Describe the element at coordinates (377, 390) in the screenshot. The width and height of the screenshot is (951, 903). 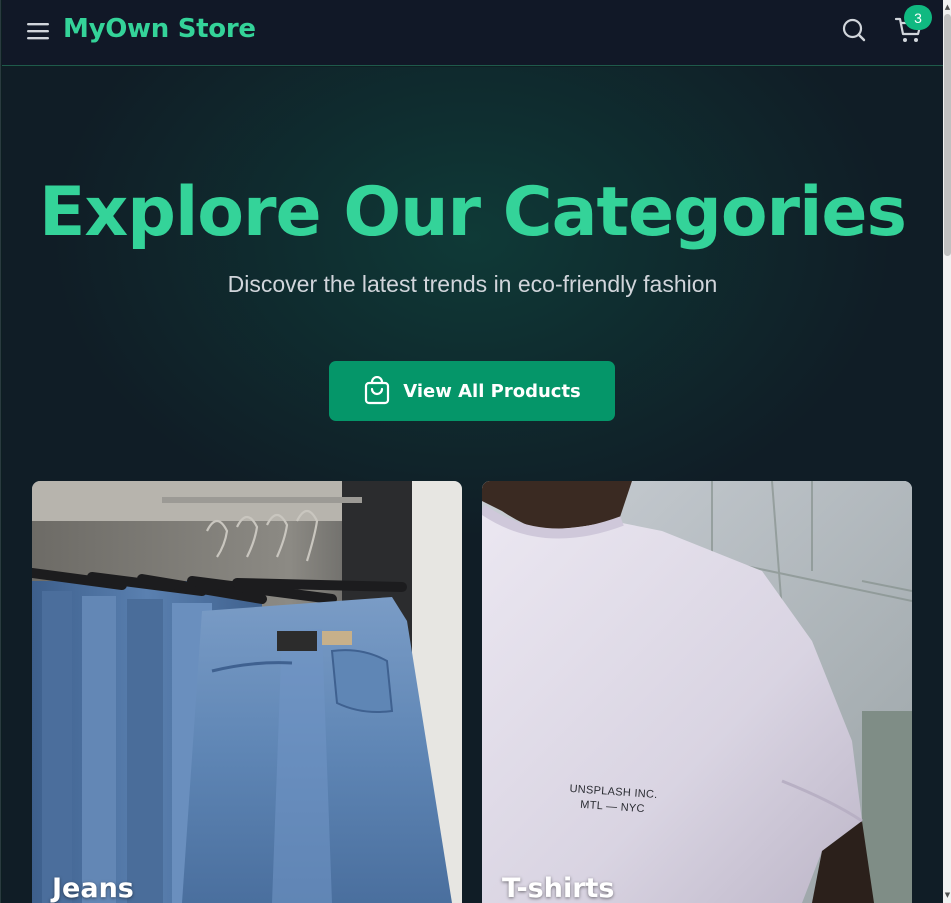
I see `shopping-bag-icon` at that location.